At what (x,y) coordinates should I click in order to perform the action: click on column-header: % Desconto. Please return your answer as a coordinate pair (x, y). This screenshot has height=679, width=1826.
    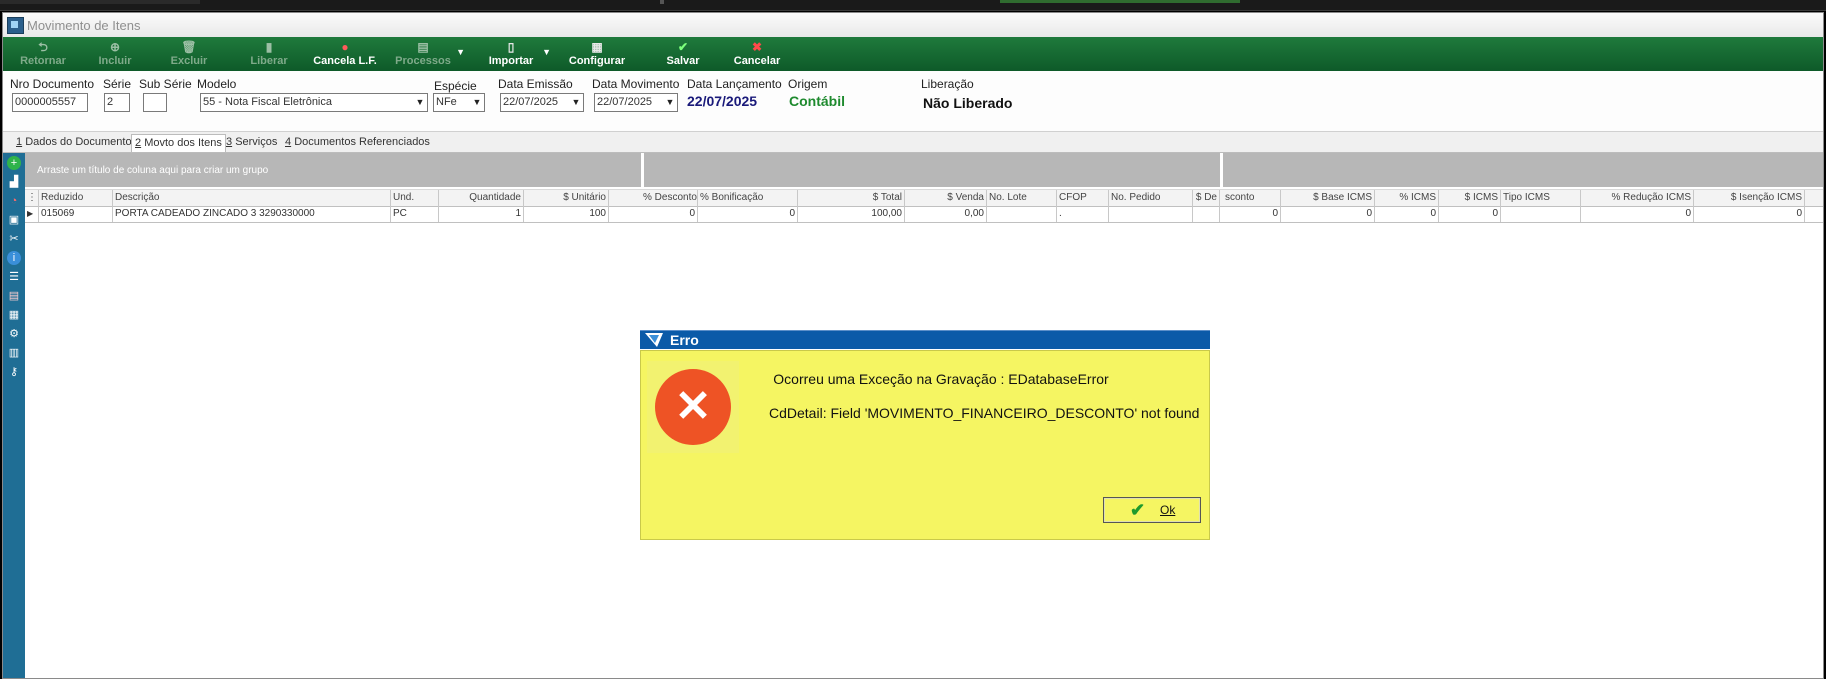
    Looking at the image, I should click on (669, 198).